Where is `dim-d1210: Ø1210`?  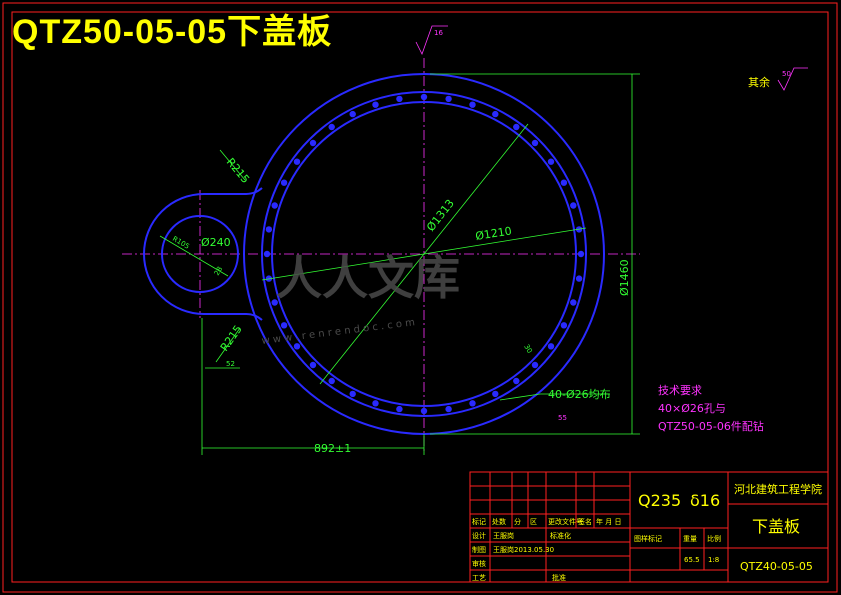 dim-d1210: Ø1210 is located at coordinates (493, 233).